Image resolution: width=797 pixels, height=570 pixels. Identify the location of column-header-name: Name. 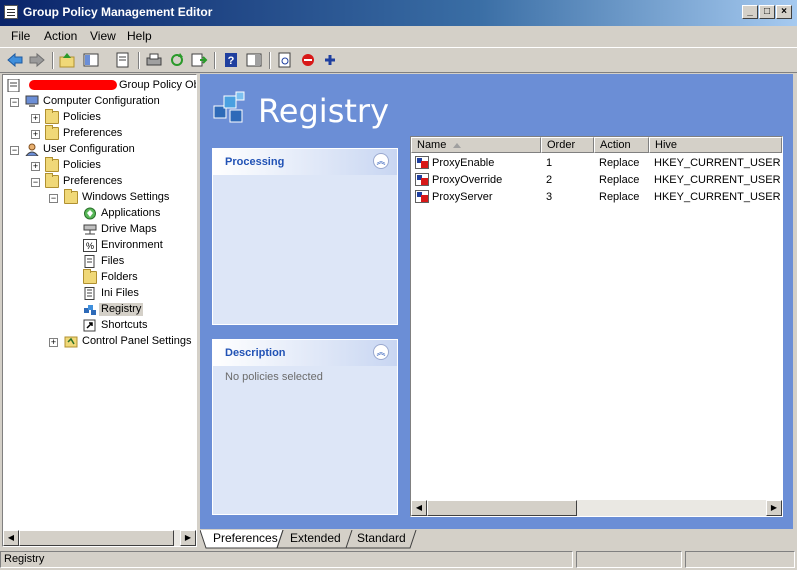
(476, 145).